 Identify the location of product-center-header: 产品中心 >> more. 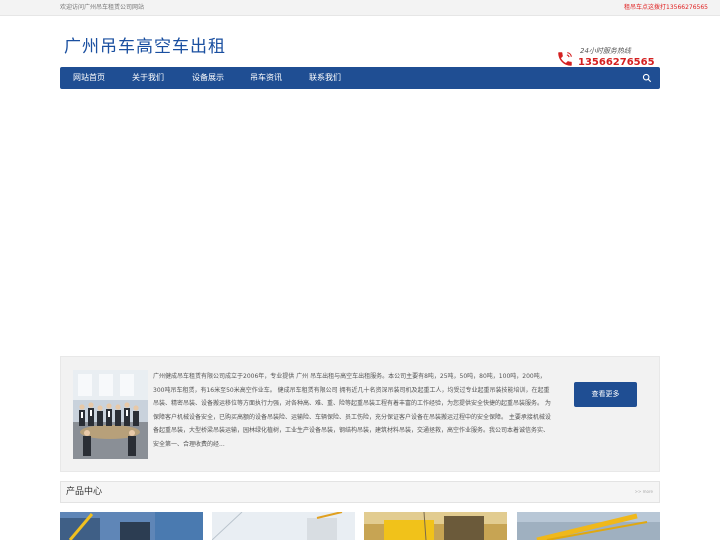
(360, 492).